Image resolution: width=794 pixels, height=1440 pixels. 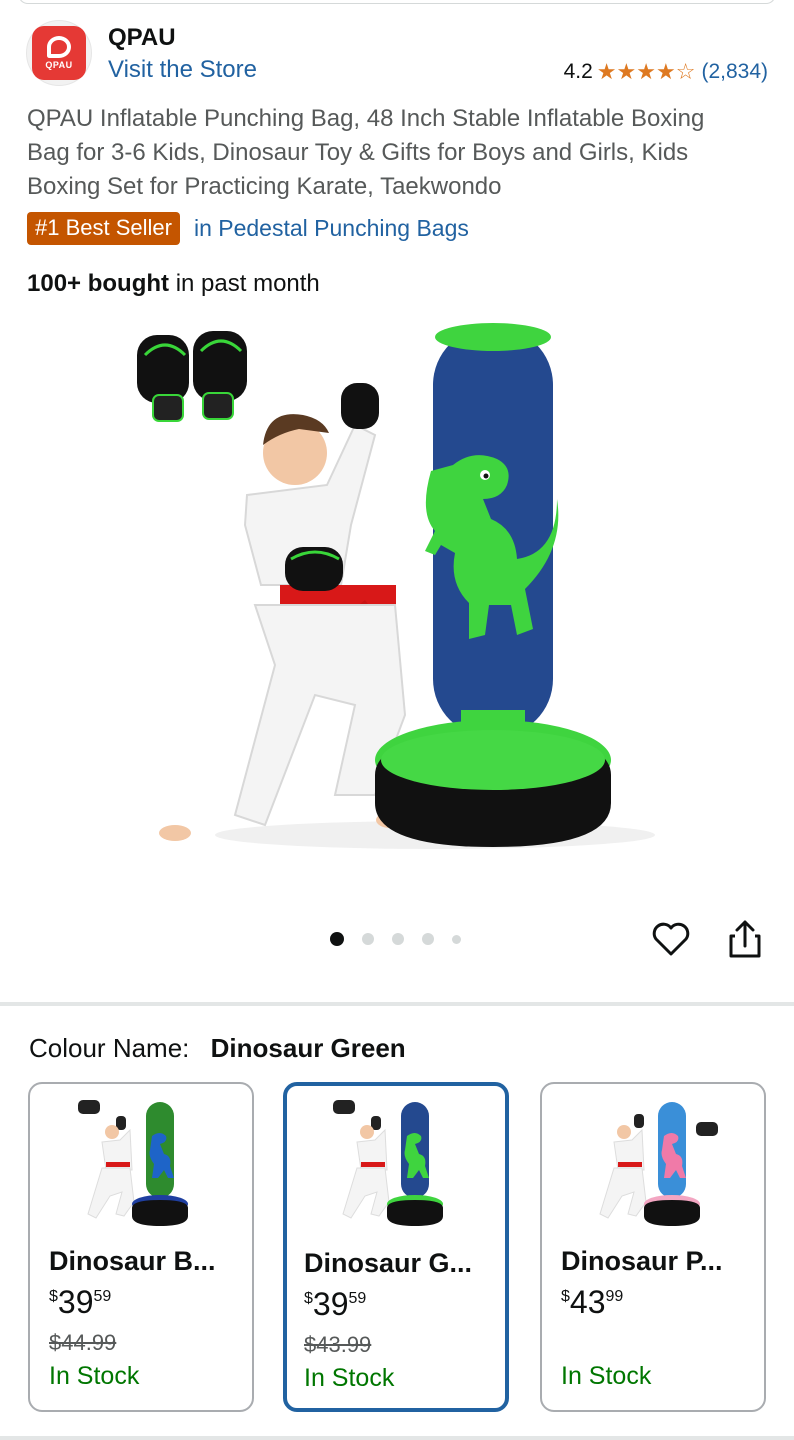 What do you see at coordinates (587, 1302) in the screenshot?
I see `price-whole: 43` at bounding box center [587, 1302].